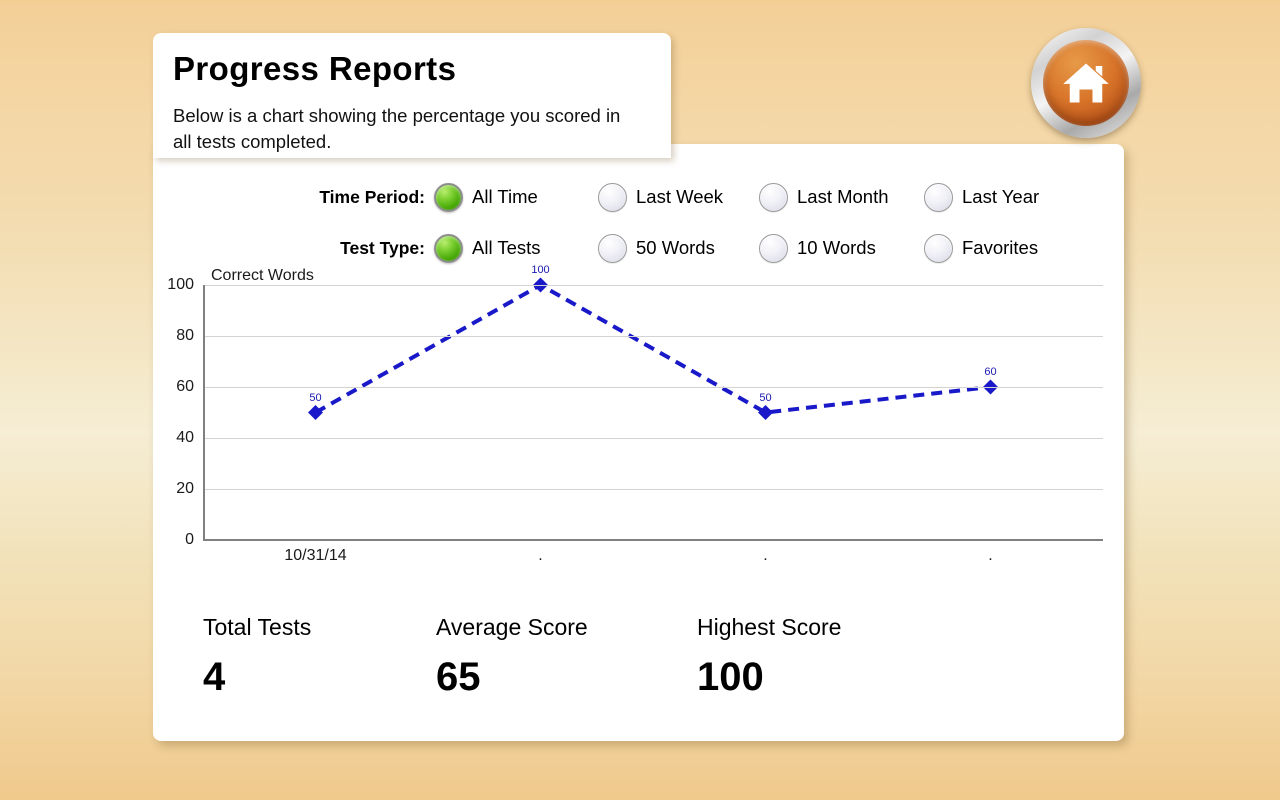 The image size is (1280, 800). Describe the element at coordinates (680, 196) in the screenshot. I see `radio-label-last-week: Last Week` at that location.